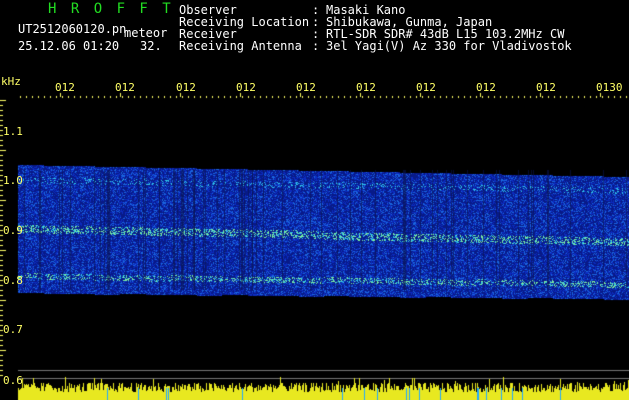  I want to click on antenna-label: Receiving Antenna, so click(240, 46).